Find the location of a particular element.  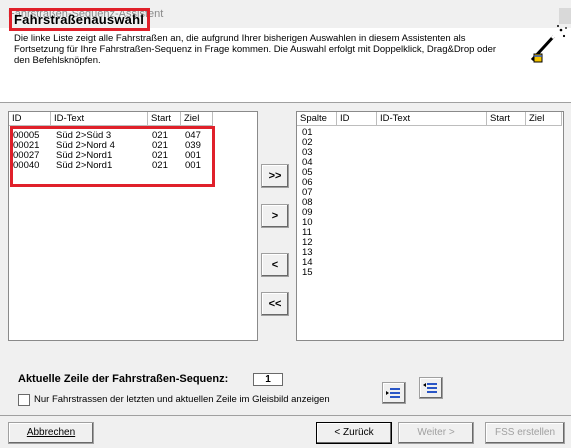

insert-row-icon is located at coordinates (393, 393).